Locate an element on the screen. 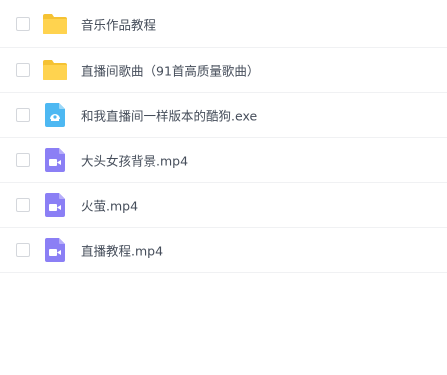 The image size is (447, 375). list-item: 音乐作品教程 is located at coordinates (223, 24).